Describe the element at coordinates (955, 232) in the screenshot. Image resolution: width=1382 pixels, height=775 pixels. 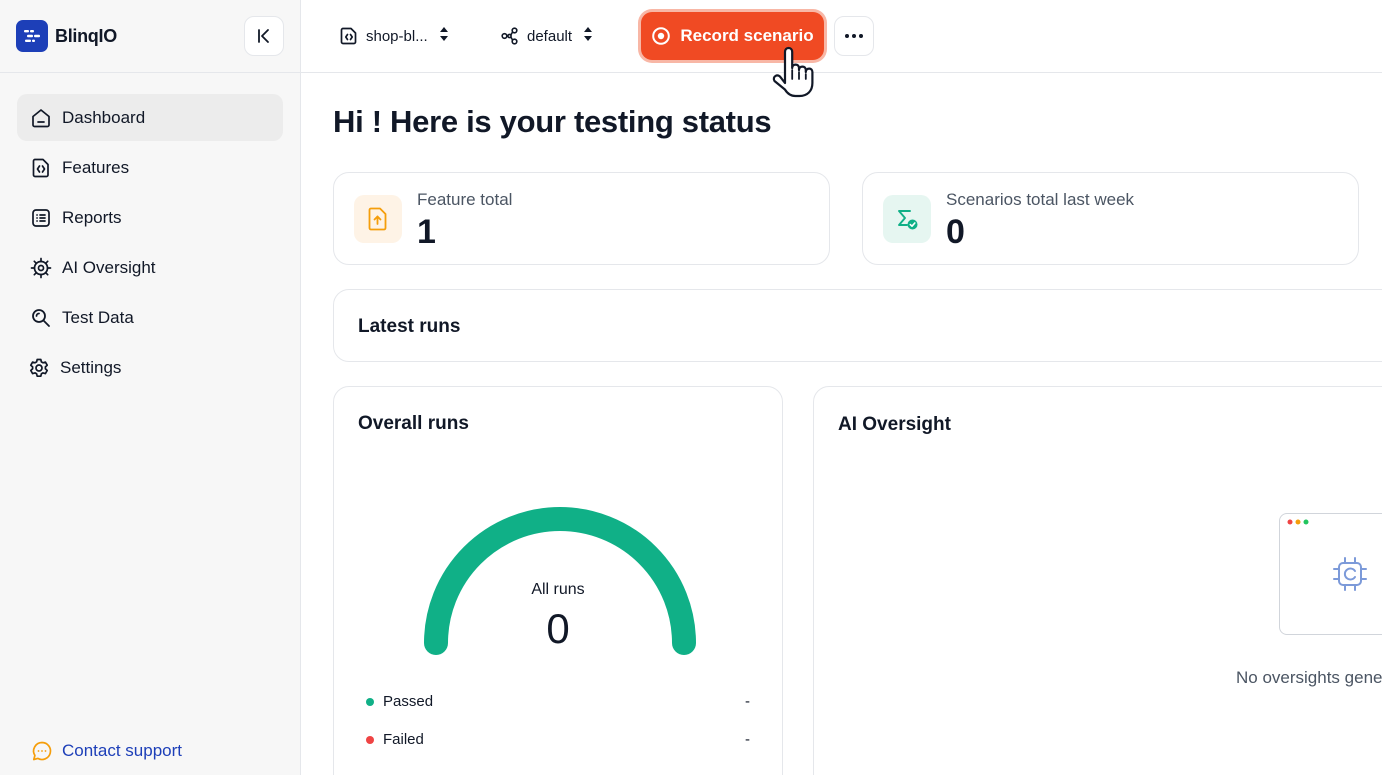
I see `scenarios-total-value: 0` at that location.